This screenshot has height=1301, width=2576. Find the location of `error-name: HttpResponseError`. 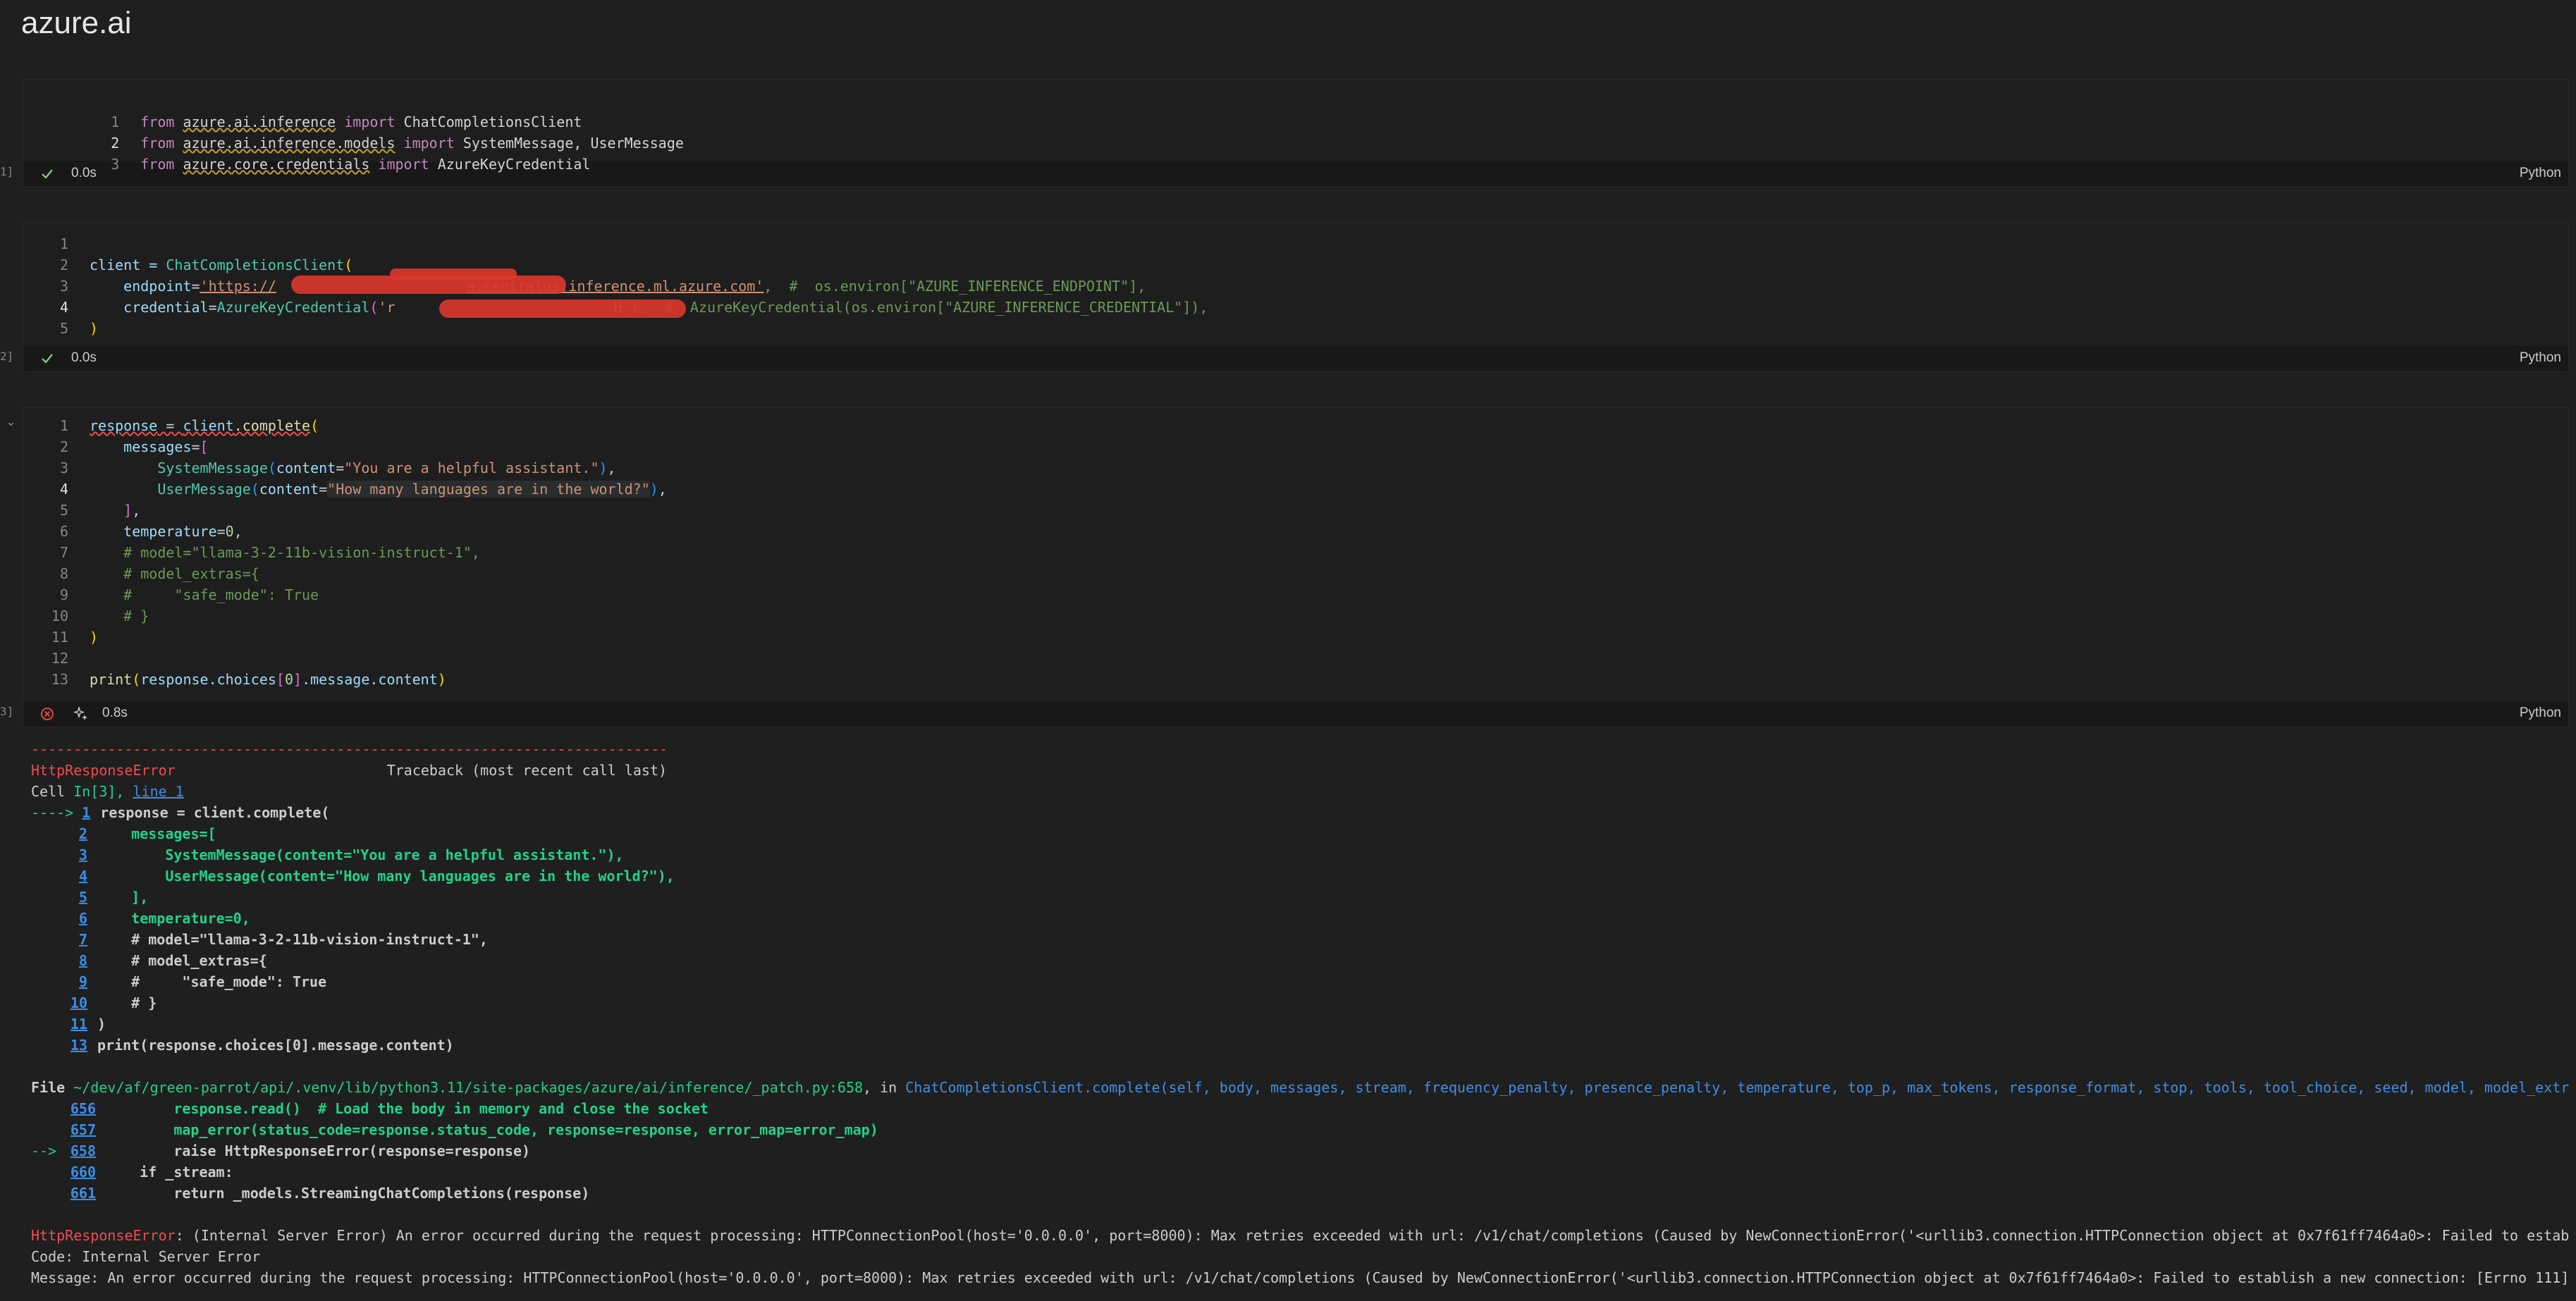

error-name: HttpResponseError is located at coordinates (103, 1235).